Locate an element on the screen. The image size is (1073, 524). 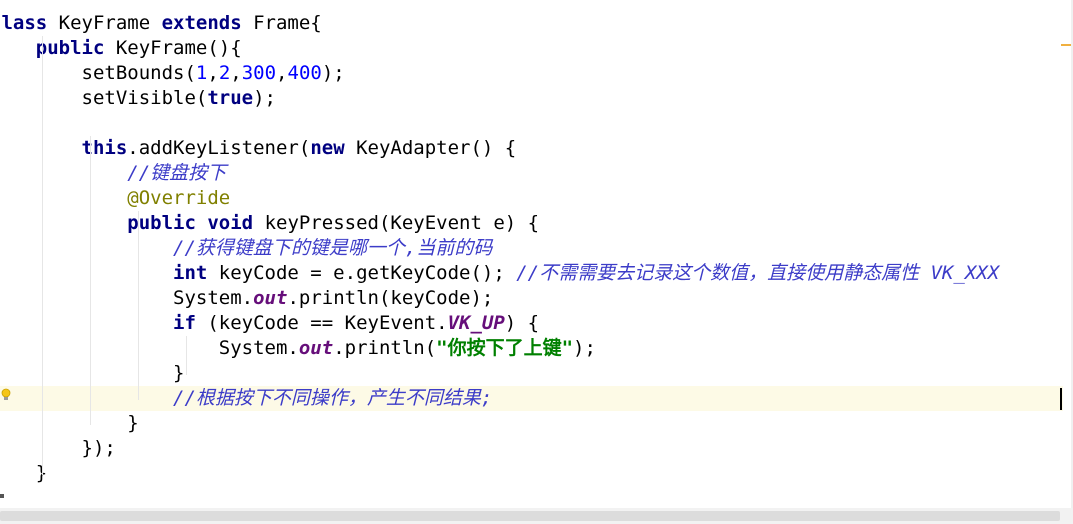
code-token: extends is located at coordinates (207, 23).